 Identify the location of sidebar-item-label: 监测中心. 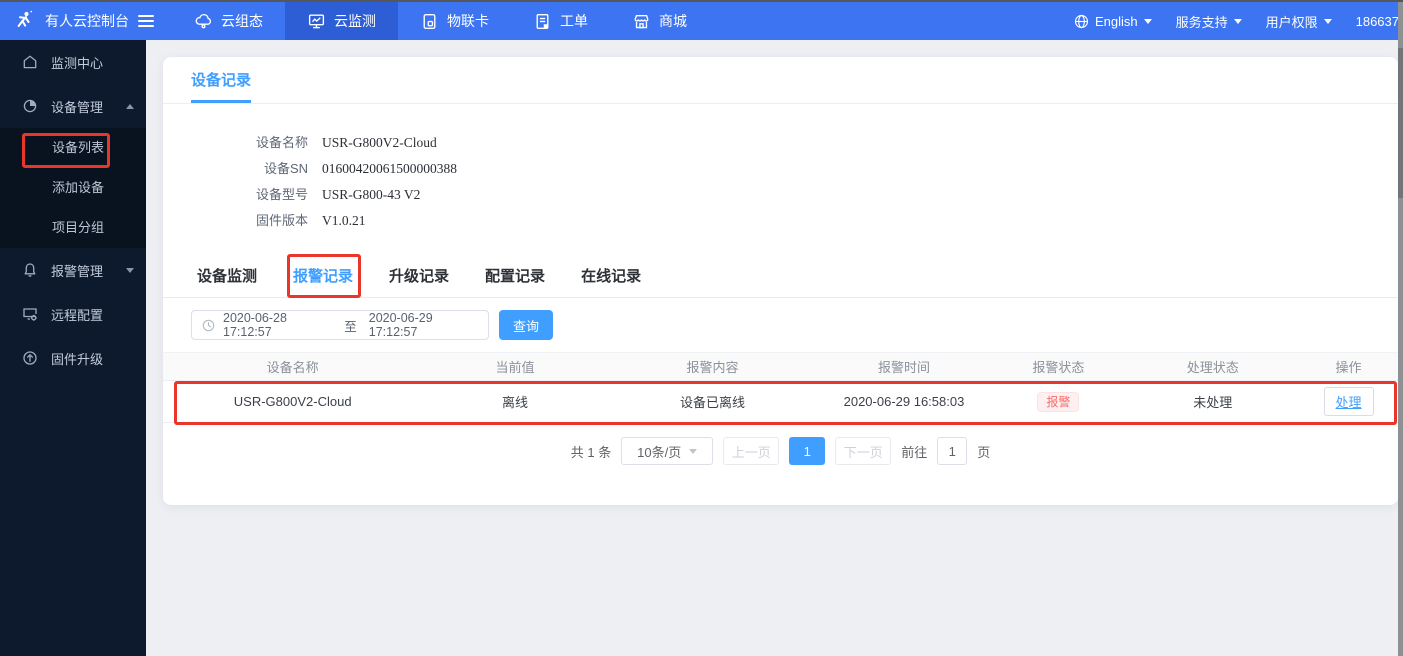
(77, 63).